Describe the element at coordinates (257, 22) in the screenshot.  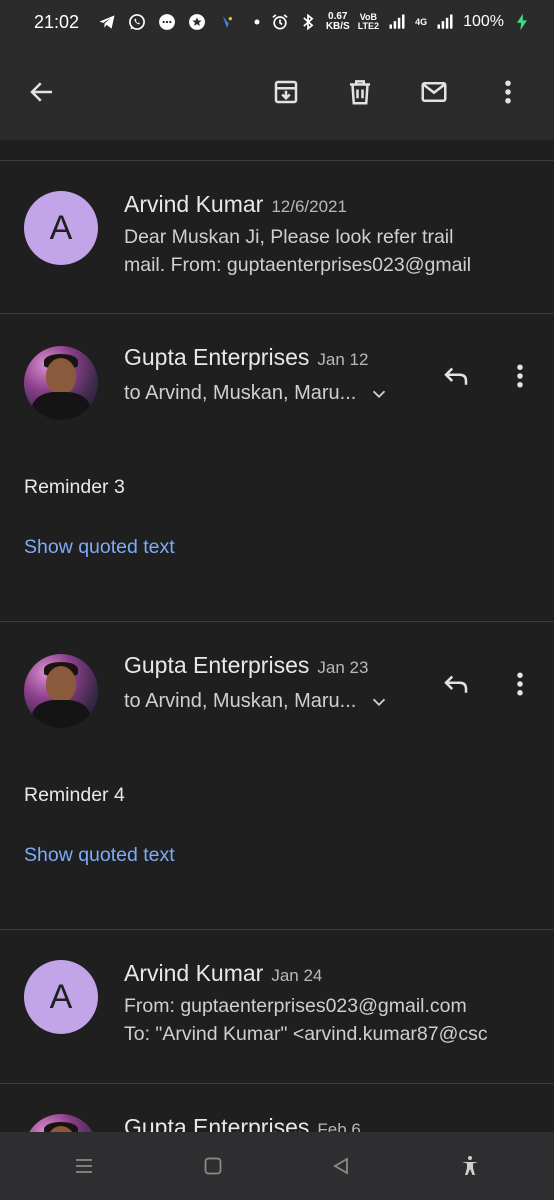
I see `dot-icon` at that location.